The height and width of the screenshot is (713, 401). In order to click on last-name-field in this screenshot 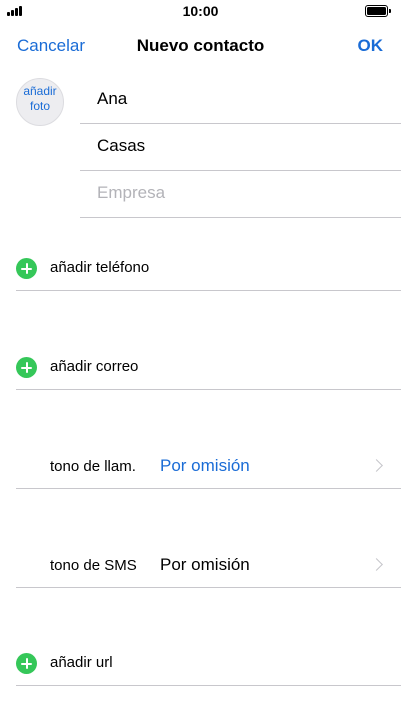, I will do `click(237, 146)`.